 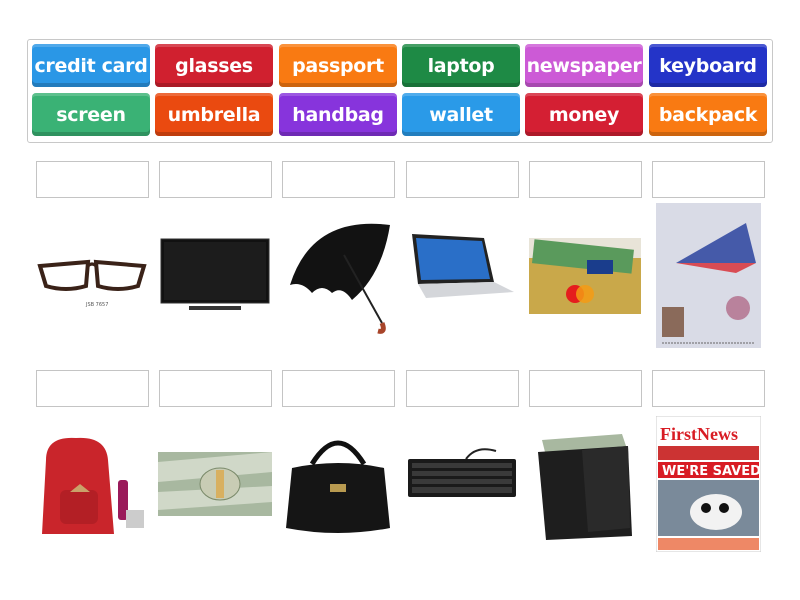 I want to click on keyword-tile-wallet: wallet, so click(x=461, y=114).